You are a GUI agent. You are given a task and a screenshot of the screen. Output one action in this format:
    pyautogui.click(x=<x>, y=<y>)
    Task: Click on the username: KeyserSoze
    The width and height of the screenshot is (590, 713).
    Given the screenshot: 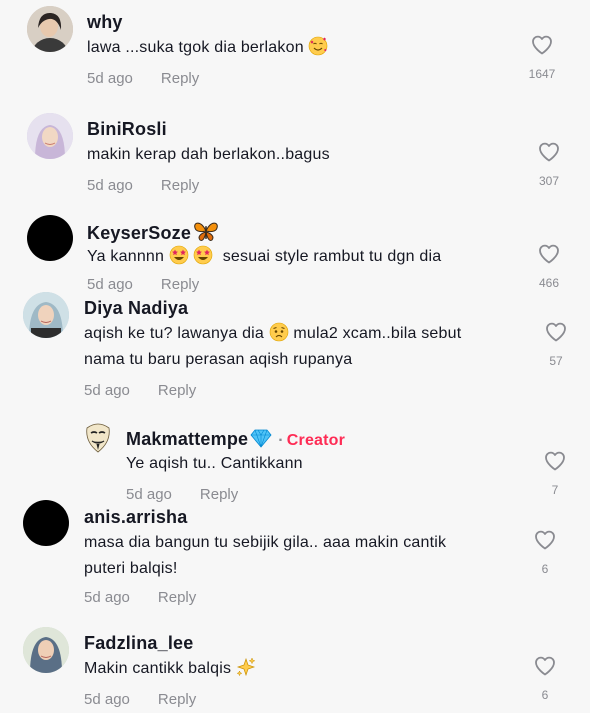 What is the action you would take?
    pyautogui.click(x=153, y=232)
    